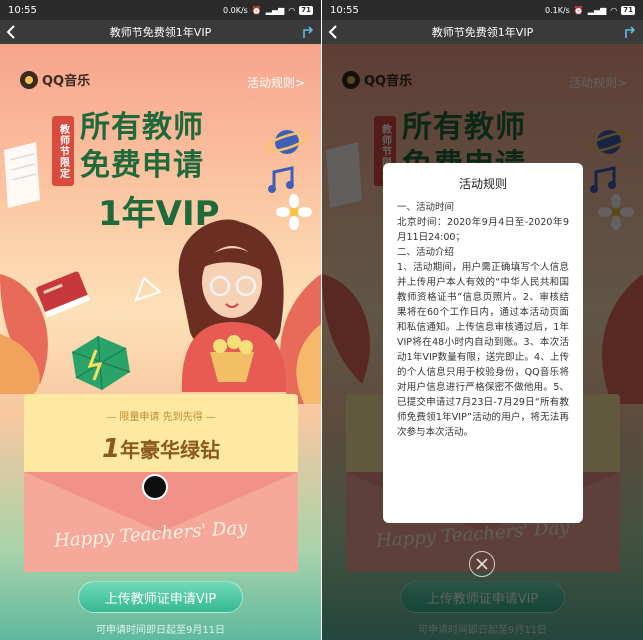 The height and width of the screenshot is (640, 643). I want to click on status-icons: 0.0K/s ⏰ ▂▄▆ ◠ 71, so click(267, 10).